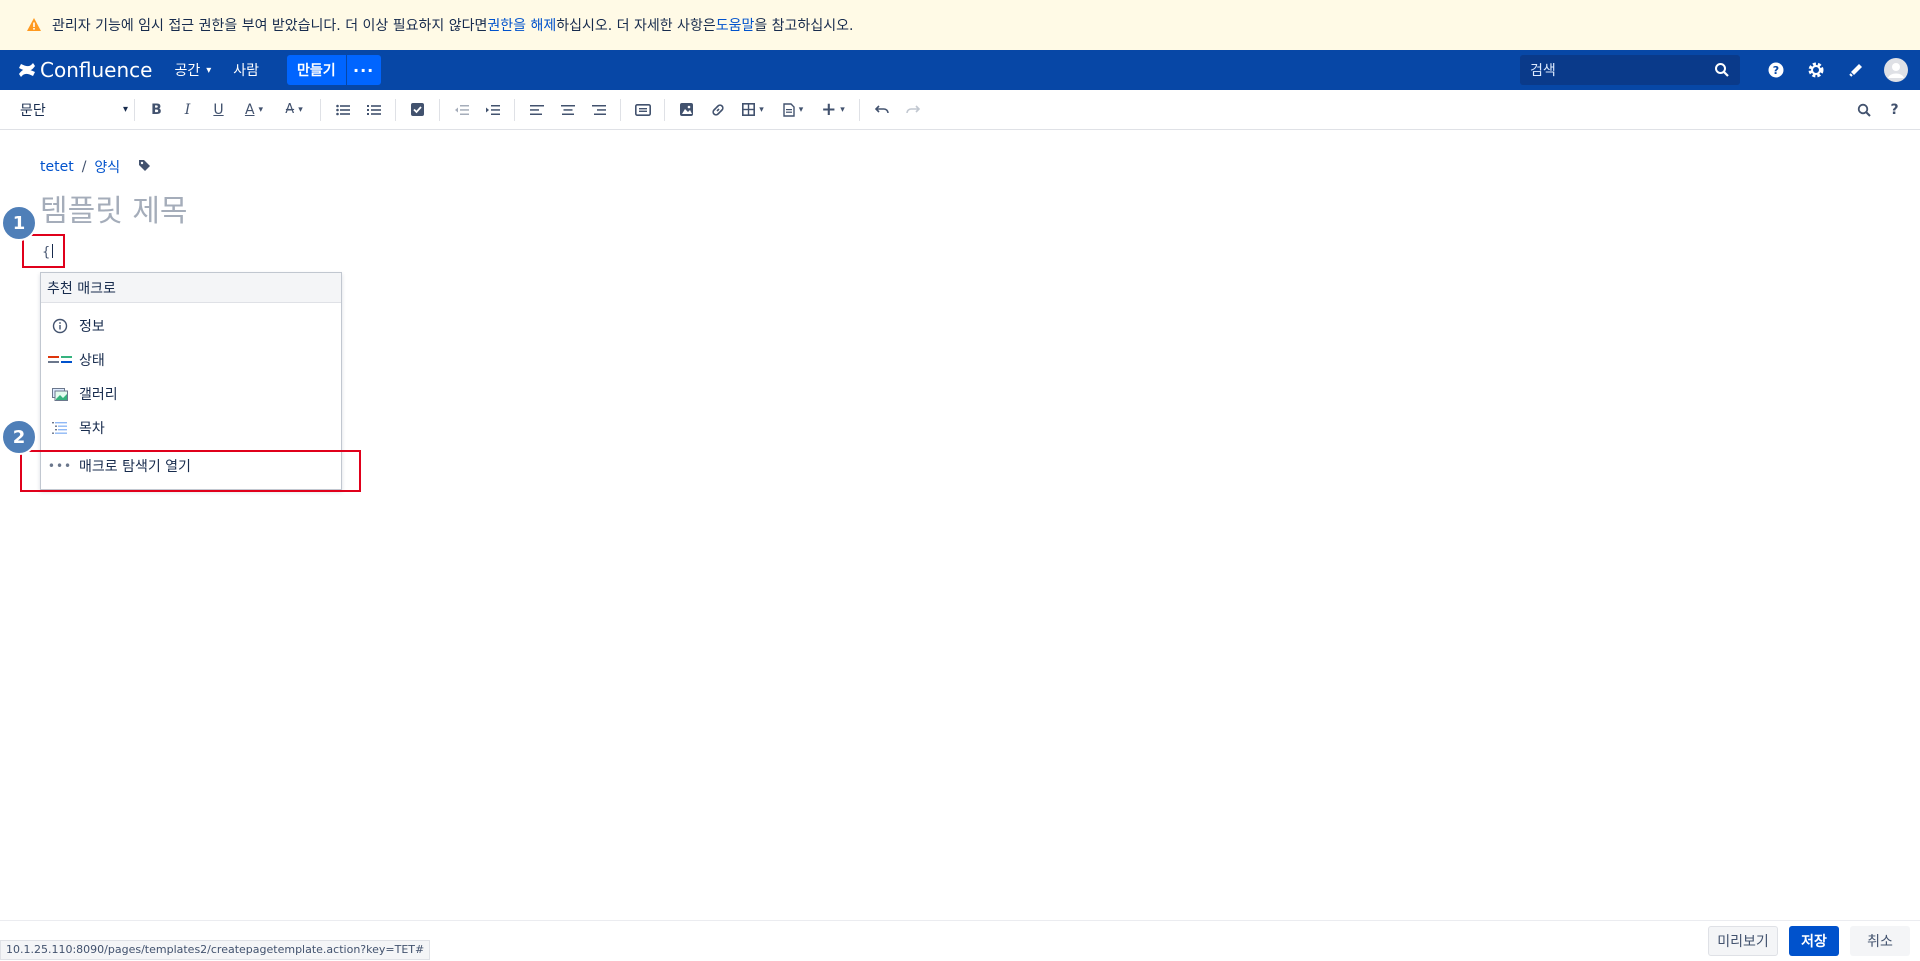  I want to click on task-list-icon, so click(417, 110).